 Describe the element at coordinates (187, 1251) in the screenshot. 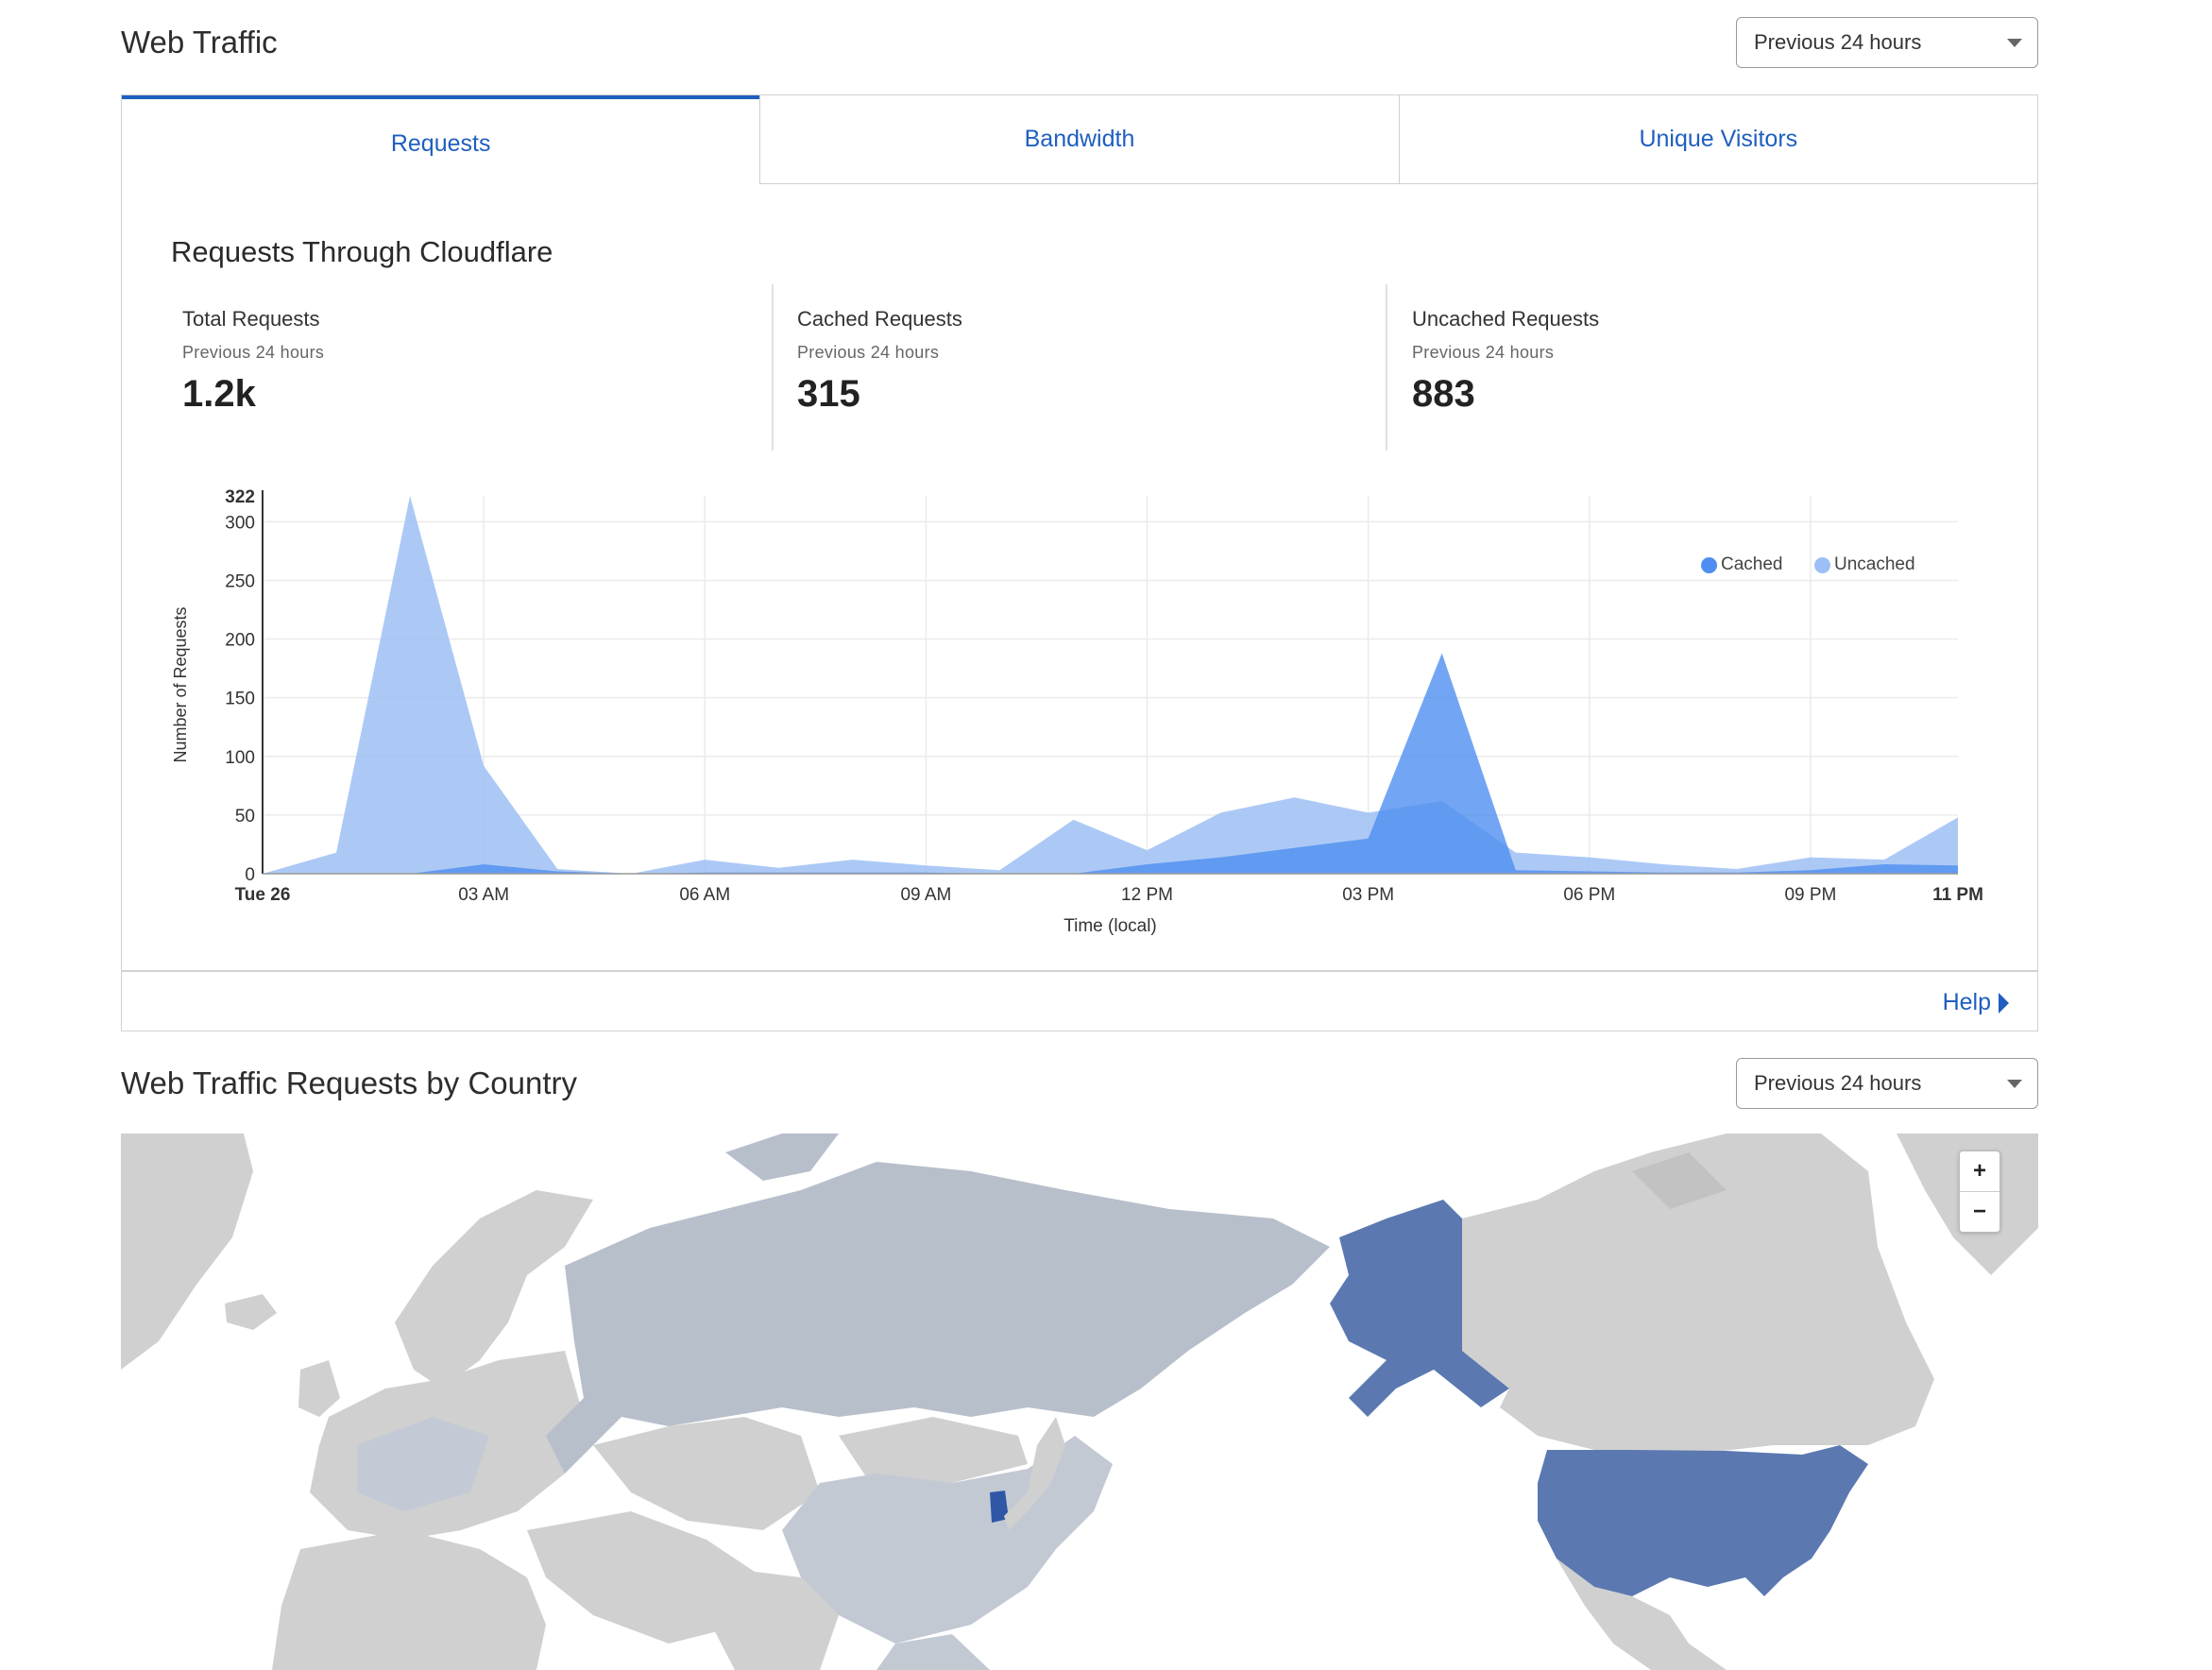

I see `greenland-west` at that location.